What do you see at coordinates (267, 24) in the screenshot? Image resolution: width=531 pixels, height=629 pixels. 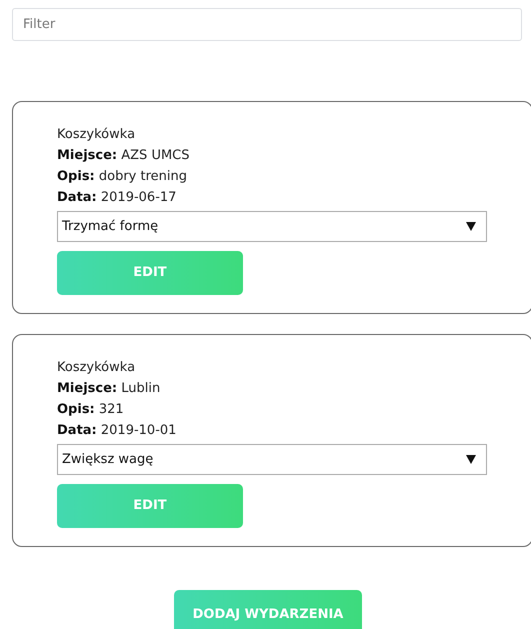 I see `filter-field: Filter` at bounding box center [267, 24].